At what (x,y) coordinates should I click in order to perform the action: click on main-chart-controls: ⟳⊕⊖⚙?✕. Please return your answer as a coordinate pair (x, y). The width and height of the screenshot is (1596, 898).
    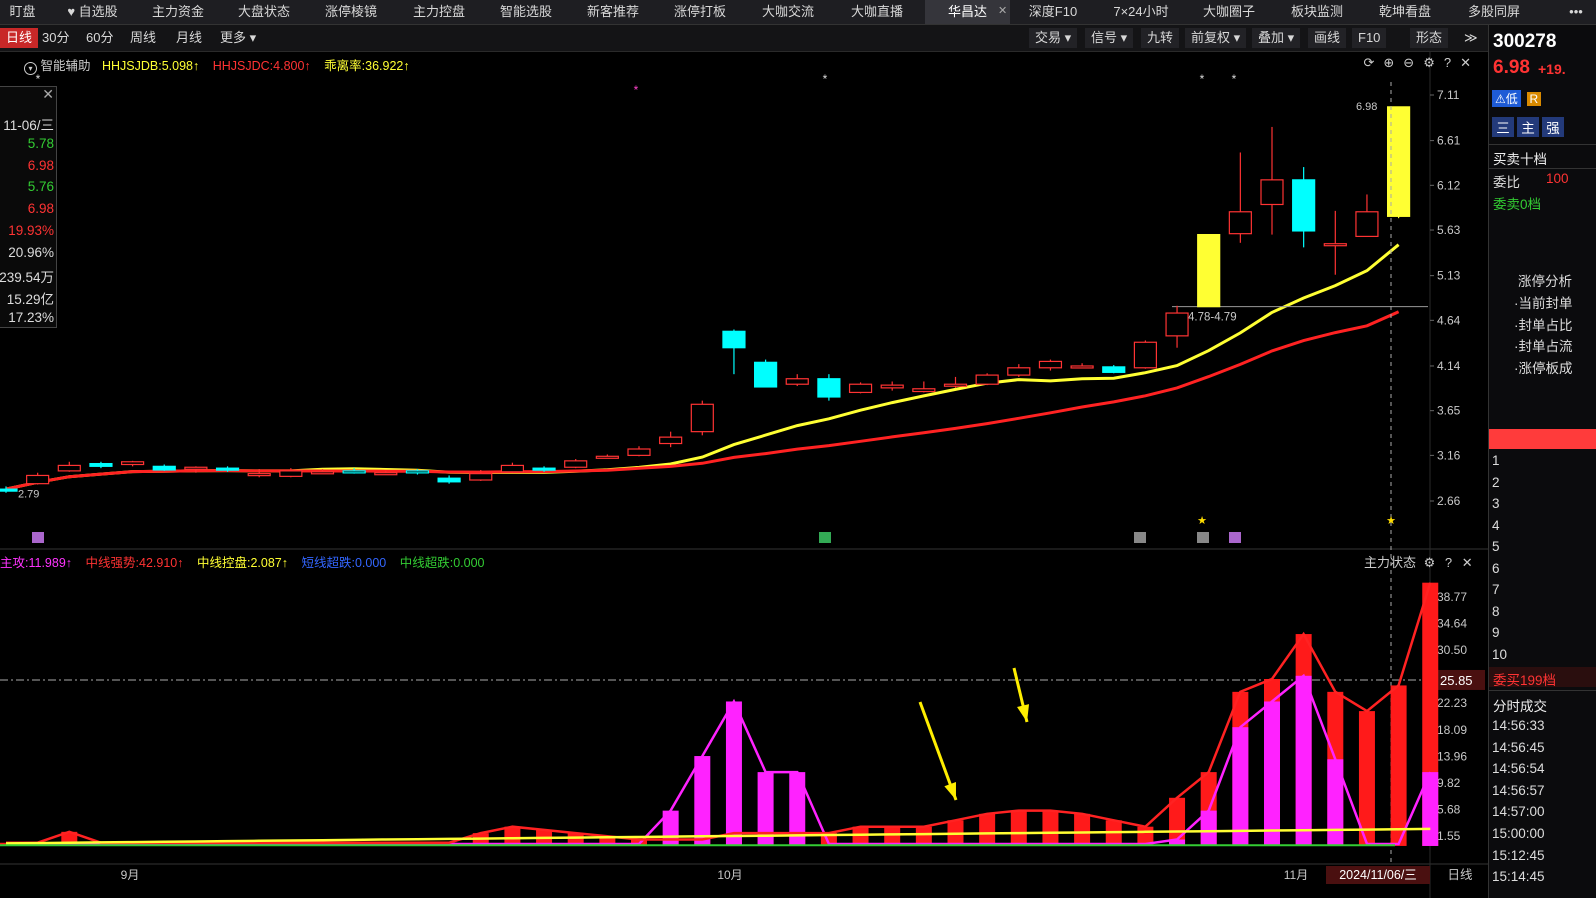
    Looking at the image, I should click on (1421, 63).